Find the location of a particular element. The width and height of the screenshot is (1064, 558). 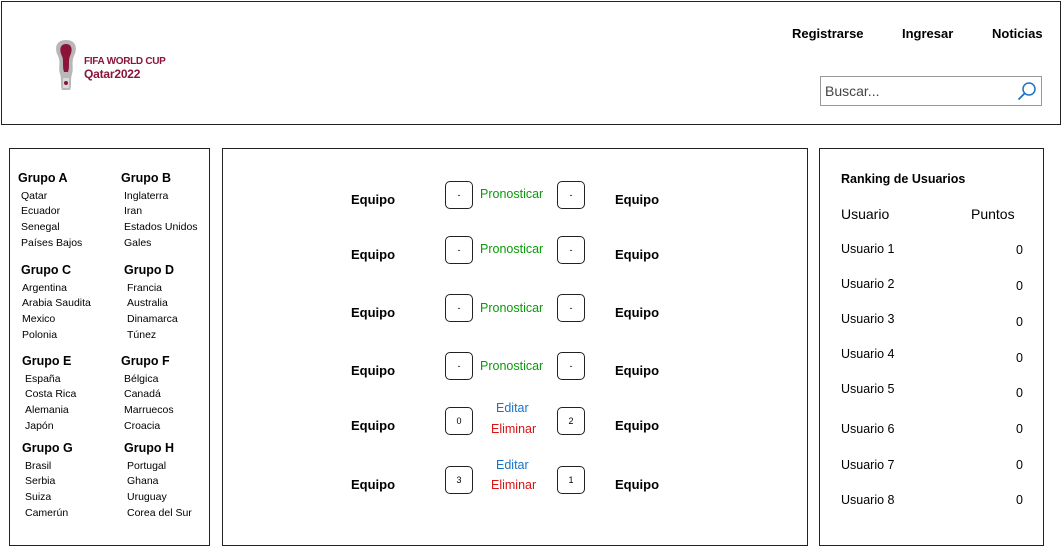

fifa-world-cup-logo: FIFA WORLD CUP Qatar2022 is located at coordinates (117, 66).